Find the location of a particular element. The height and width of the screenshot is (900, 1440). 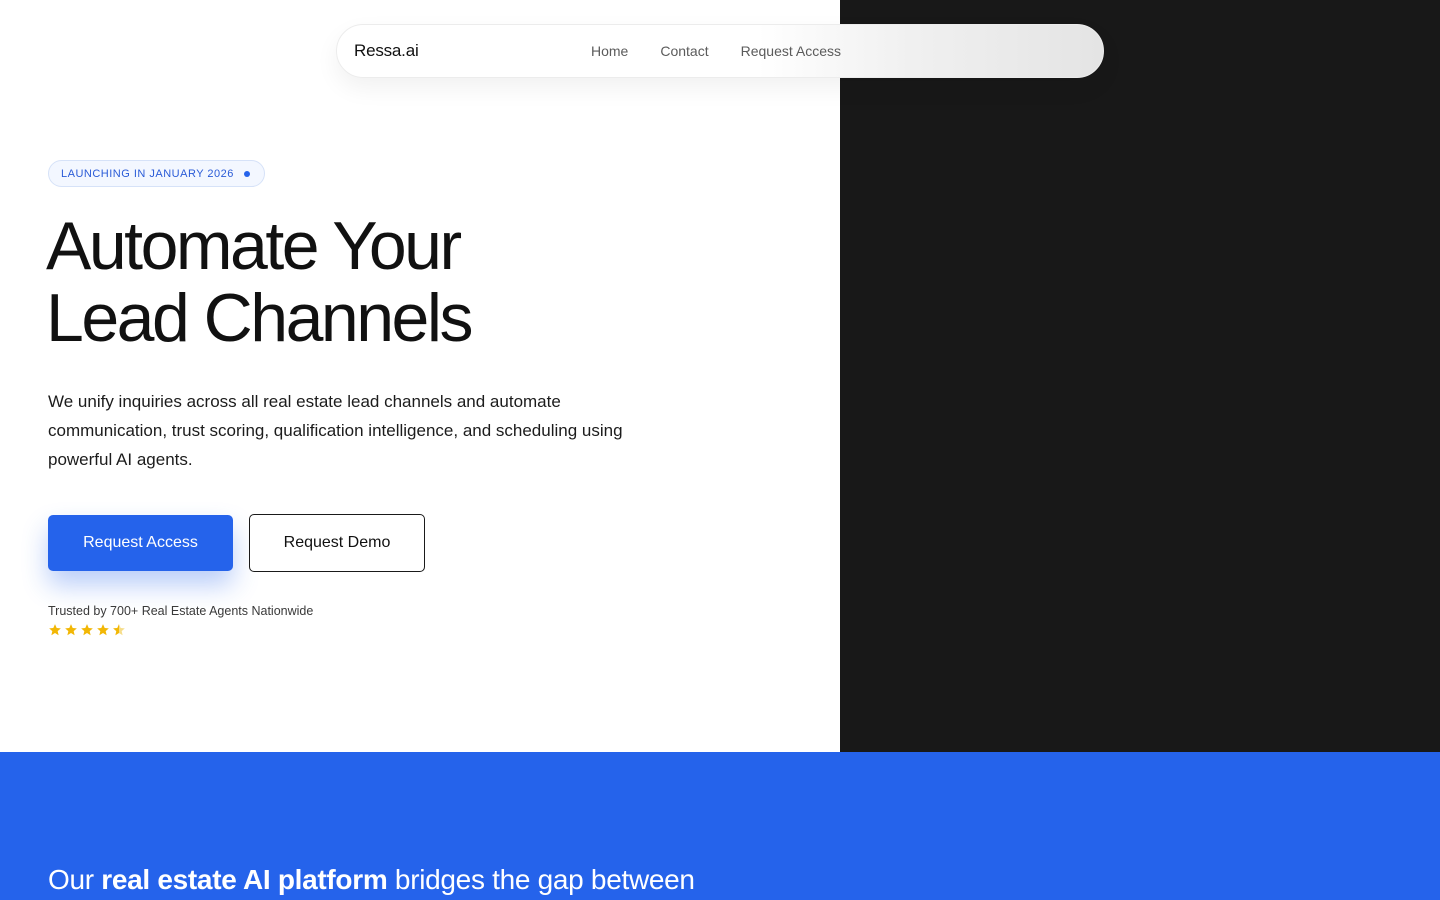

platform-intro-tail: bridges the gap between is located at coordinates (541, 879).